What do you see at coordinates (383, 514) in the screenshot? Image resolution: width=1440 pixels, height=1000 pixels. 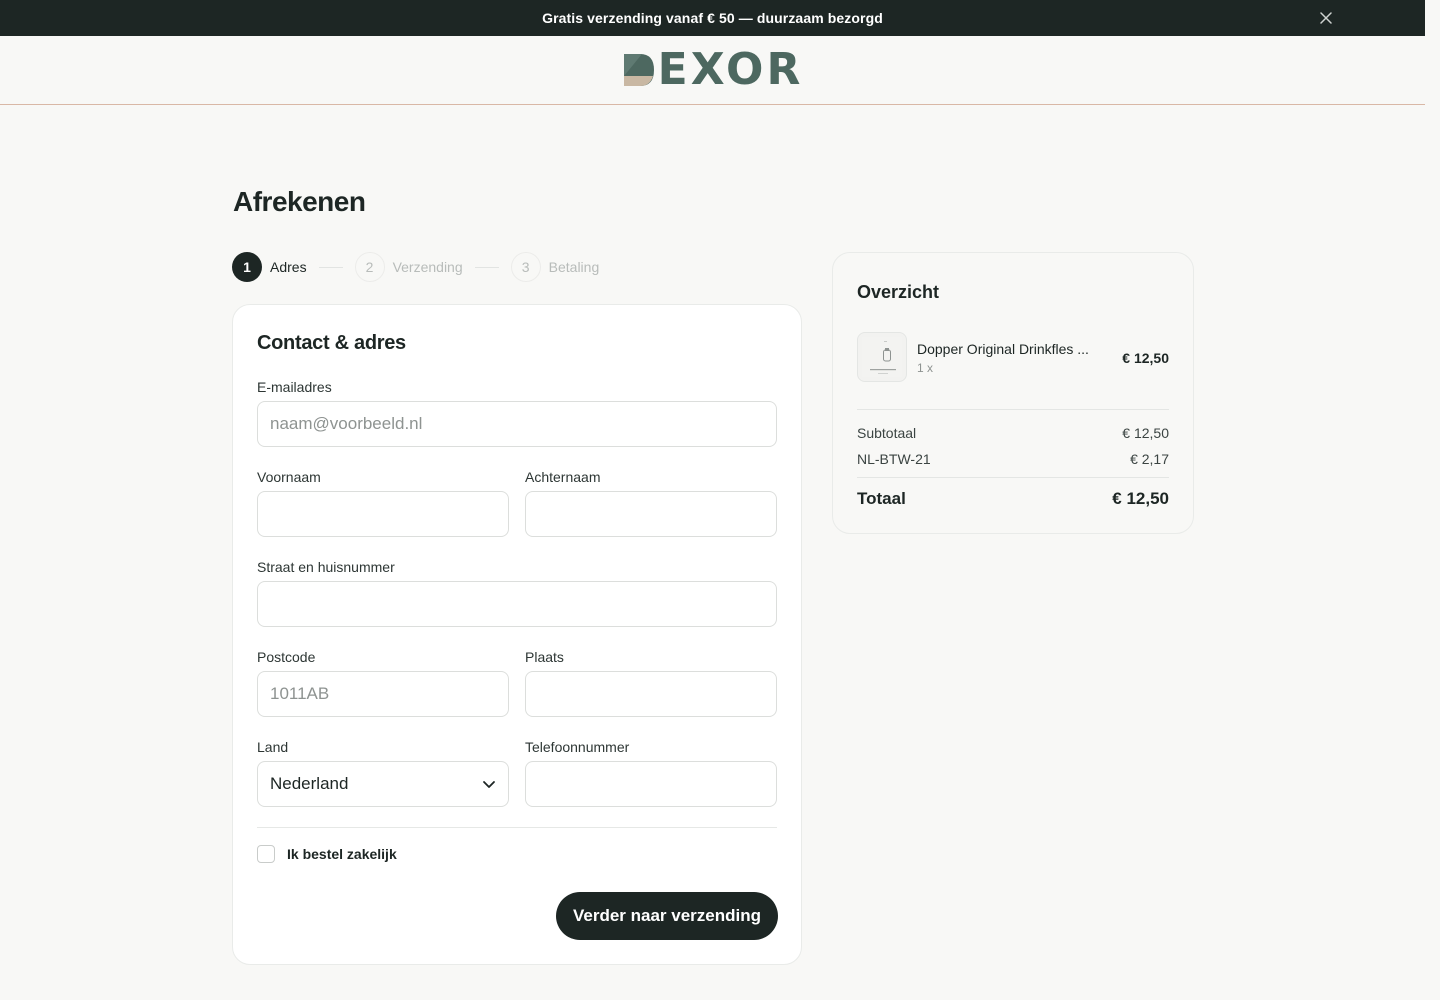 I see `first-name-field` at bounding box center [383, 514].